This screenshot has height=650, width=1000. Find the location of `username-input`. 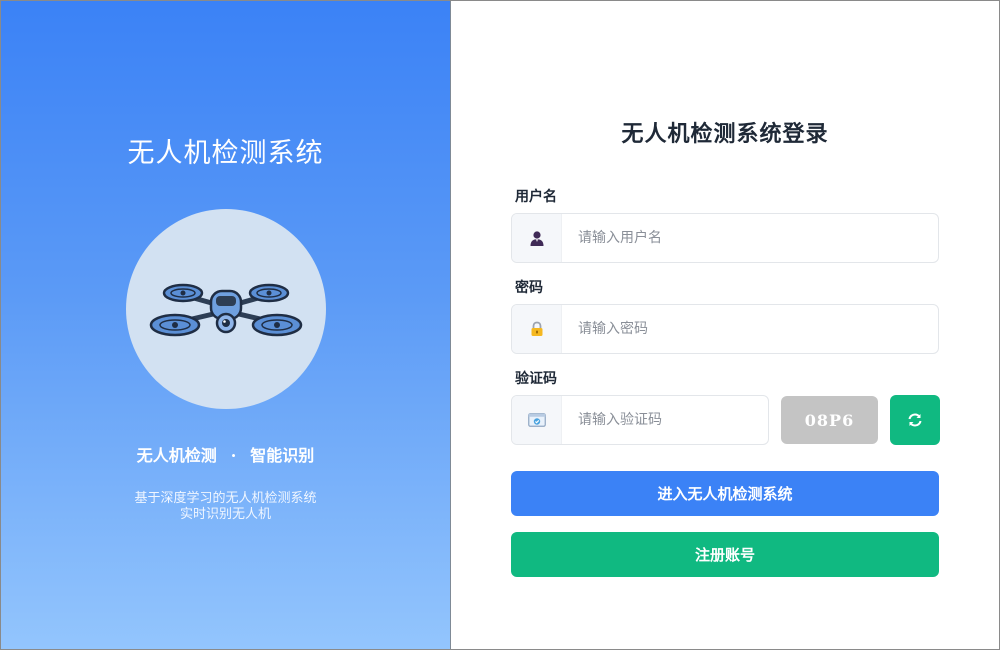

username-input is located at coordinates (750, 238).